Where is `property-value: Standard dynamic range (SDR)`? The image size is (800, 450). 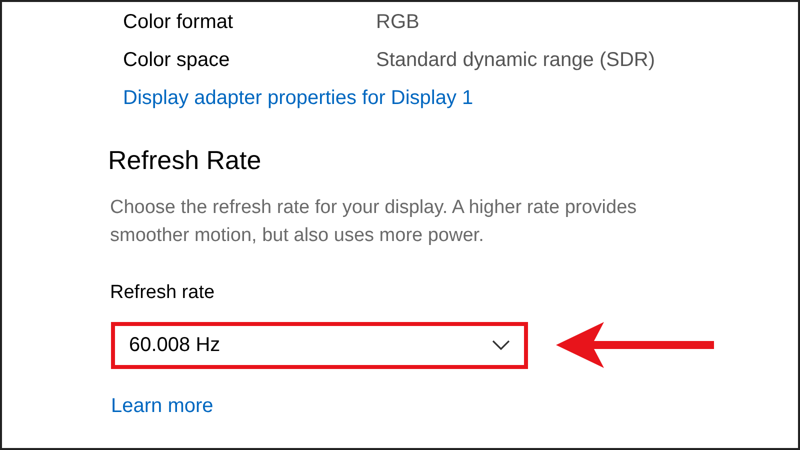
property-value: Standard dynamic range (SDR) is located at coordinates (516, 60).